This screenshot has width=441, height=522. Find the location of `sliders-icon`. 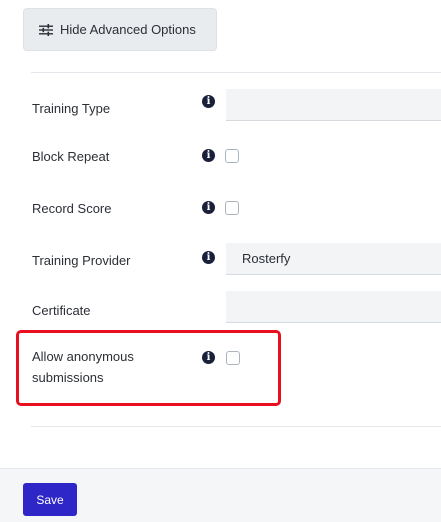

sliders-icon is located at coordinates (46, 29).